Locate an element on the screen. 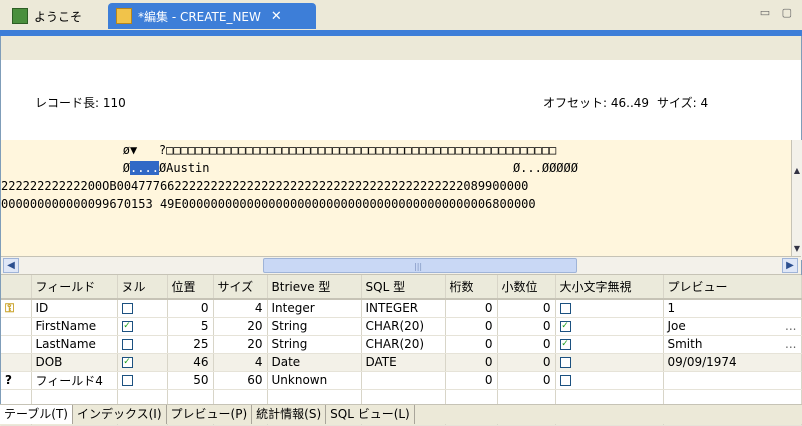 This screenshot has width=802, height=426. preview-cell: 1 is located at coordinates (732, 308).